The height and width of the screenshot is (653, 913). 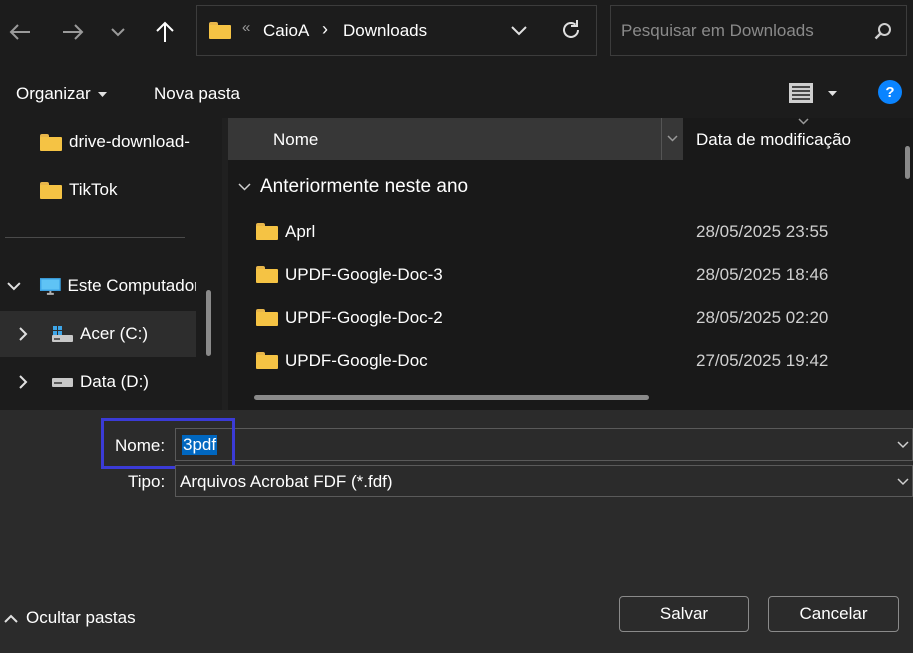 What do you see at coordinates (571, 30) in the screenshot?
I see `refresh-icon` at bounding box center [571, 30].